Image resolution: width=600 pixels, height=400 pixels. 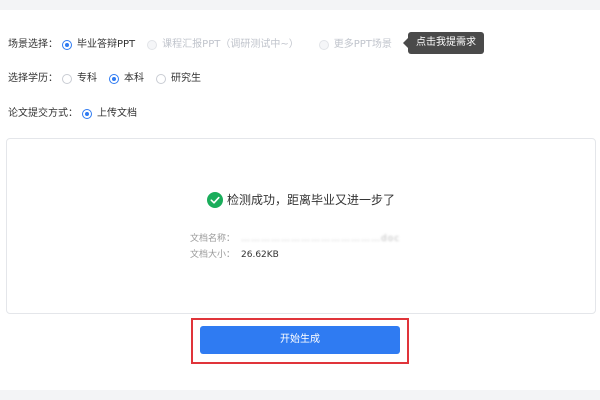 What do you see at coordinates (117, 113) in the screenshot?
I see `submit-option-label: 上传文档` at bounding box center [117, 113].